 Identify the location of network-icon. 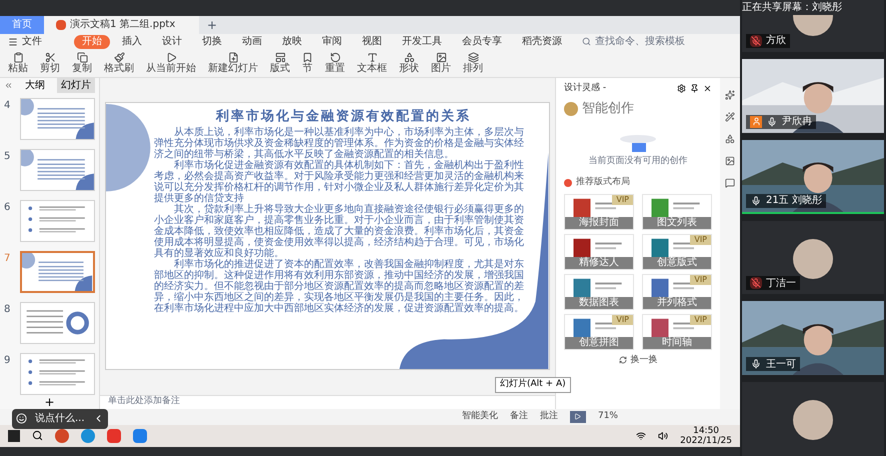
(641, 435).